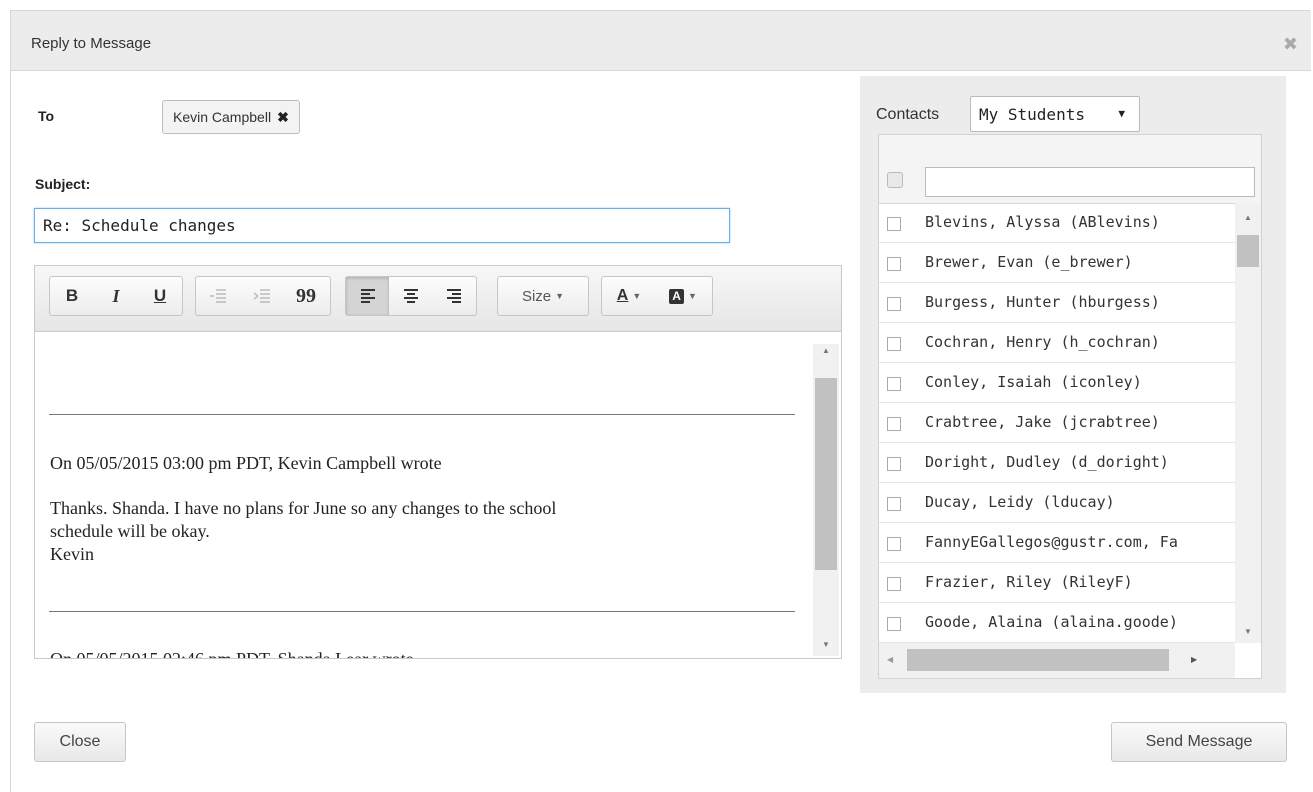 This screenshot has width=1313, height=792. What do you see at coordinates (560, 296) in the screenshot?
I see `size-caret-icon: ▼` at bounding box center [560, 296].